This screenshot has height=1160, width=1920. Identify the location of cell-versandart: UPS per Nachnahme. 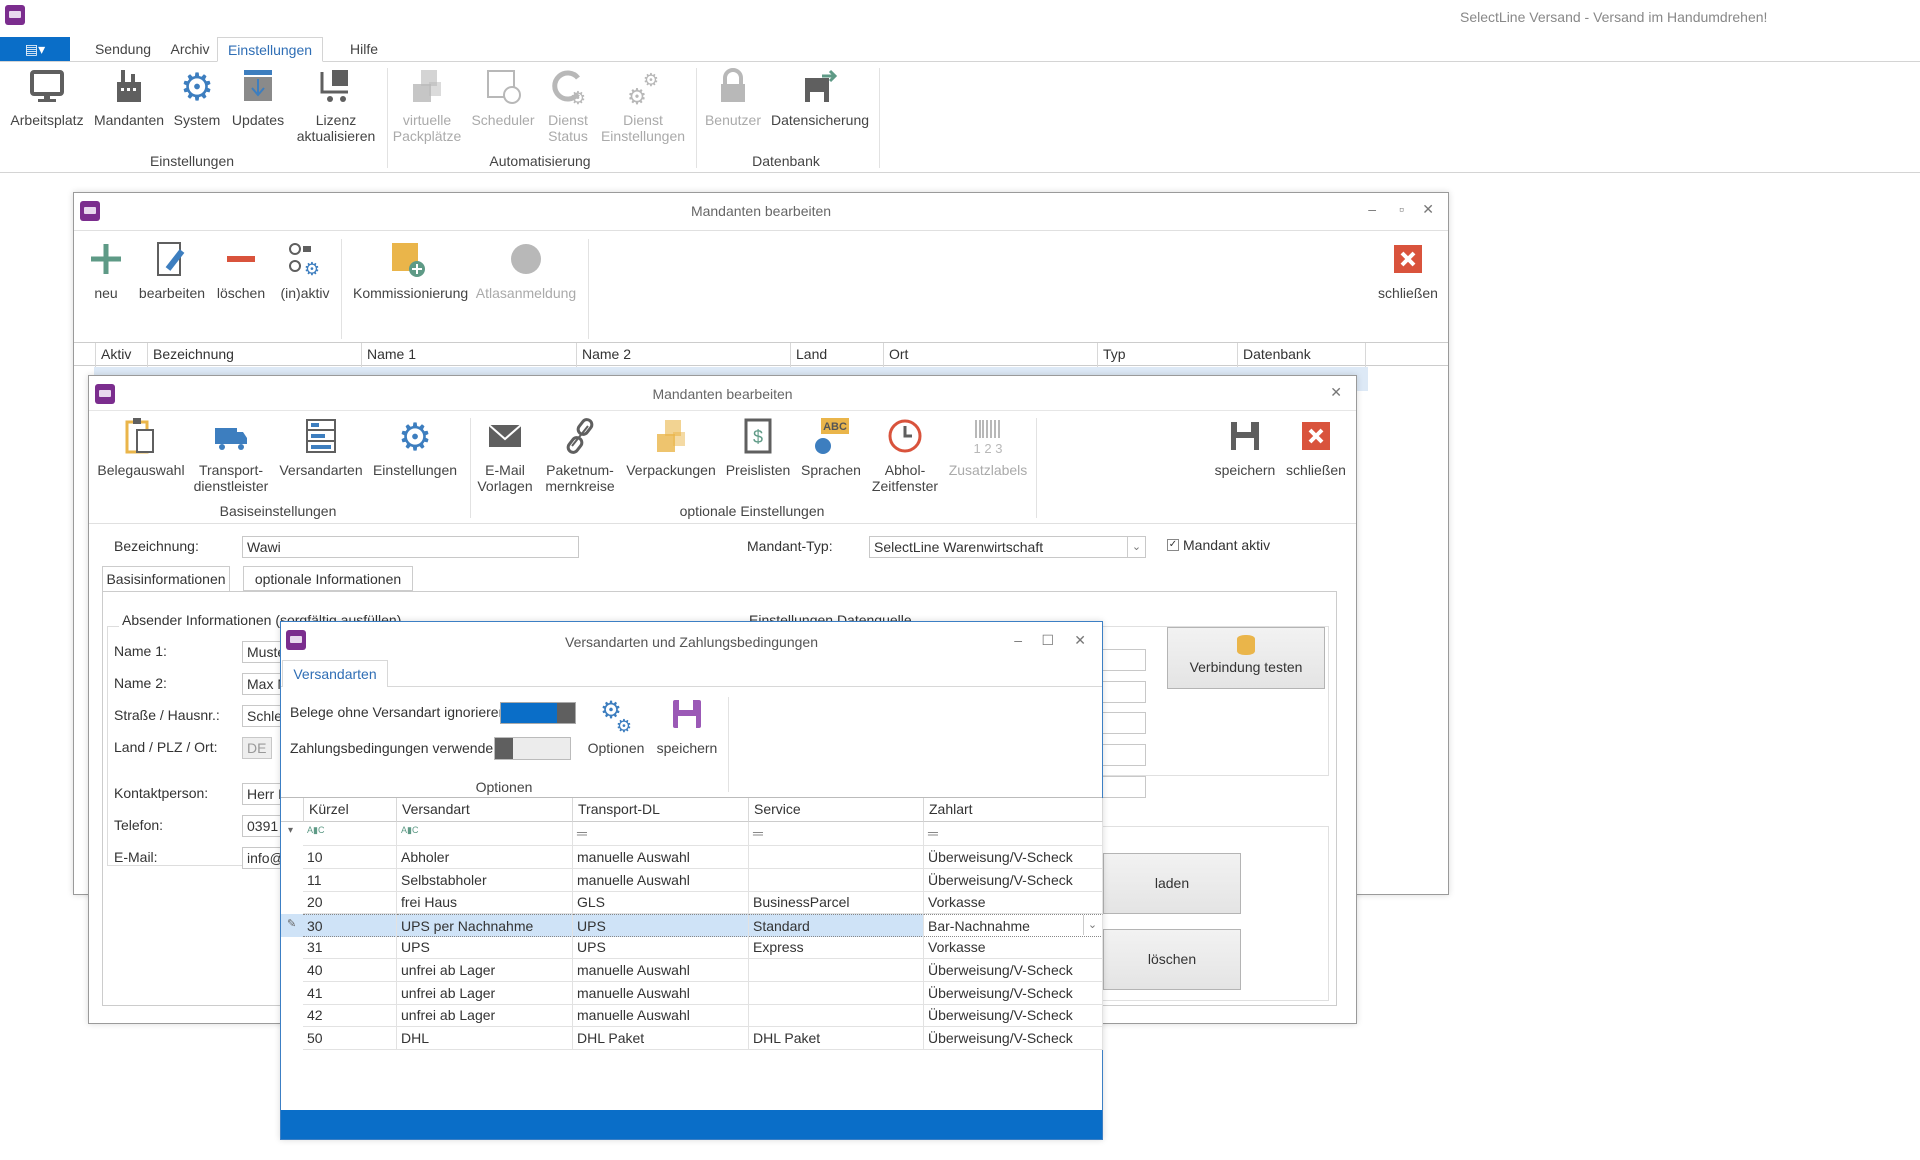
(485, 925).